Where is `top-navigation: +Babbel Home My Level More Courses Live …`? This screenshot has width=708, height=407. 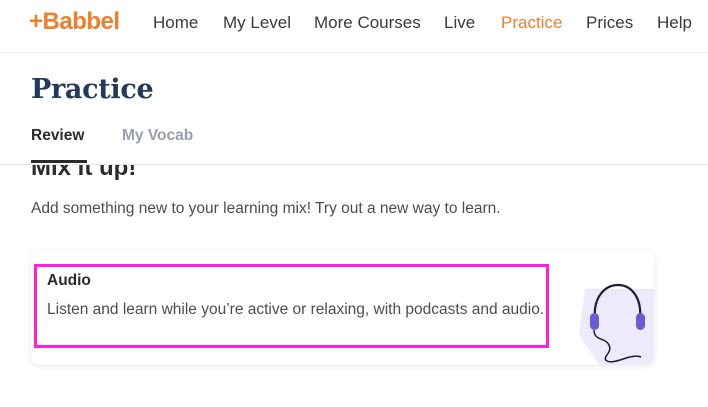
top-navigation: +Babbel Home My Level More Courses Live … is located at coordinates (354, 26).